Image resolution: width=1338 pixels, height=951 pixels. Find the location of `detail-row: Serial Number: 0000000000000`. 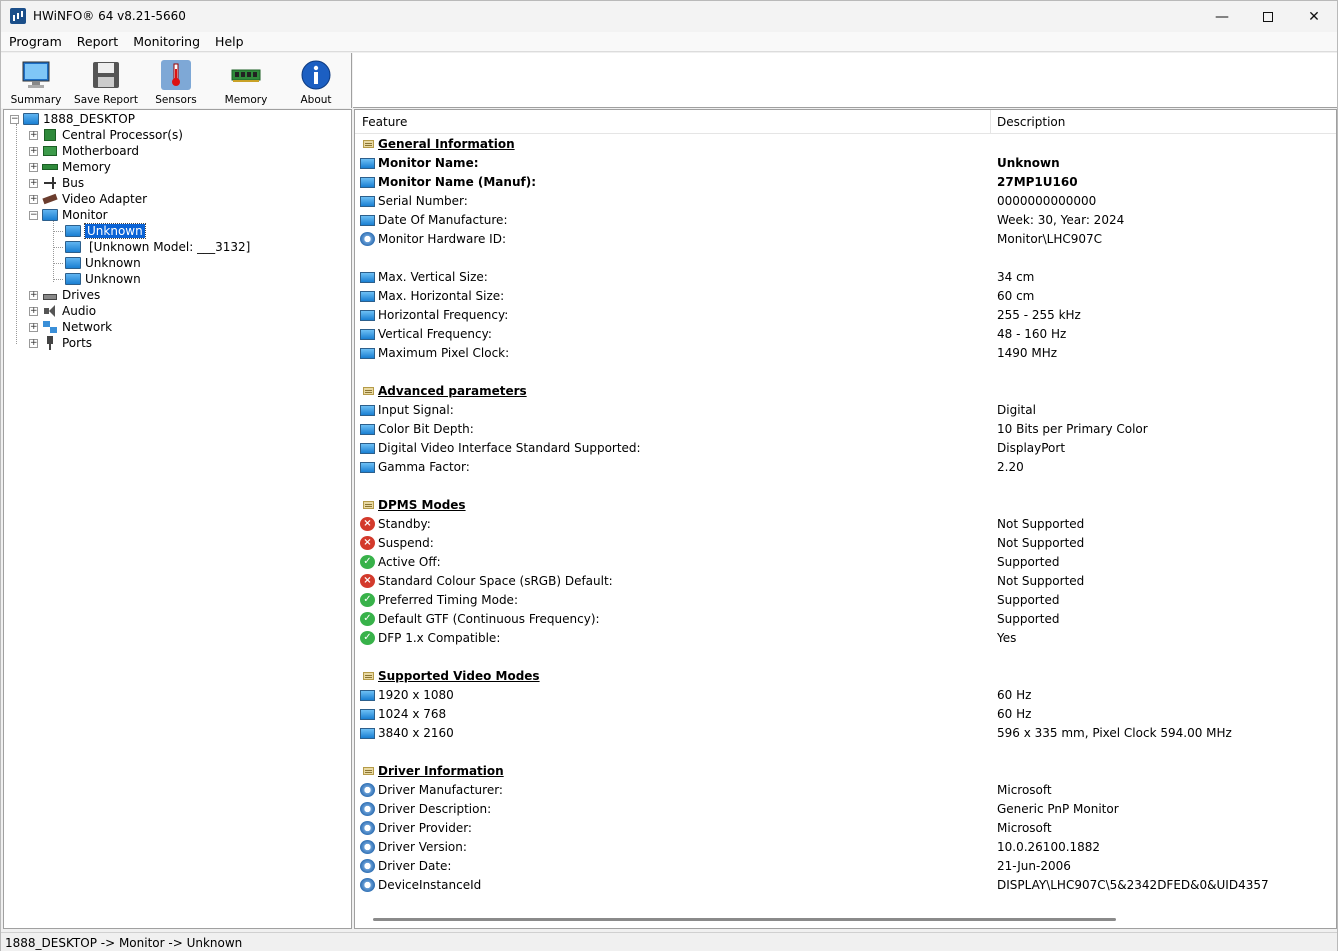

detail-row: Serial Number: 0000000000000 is located at coordinates (845, 201).